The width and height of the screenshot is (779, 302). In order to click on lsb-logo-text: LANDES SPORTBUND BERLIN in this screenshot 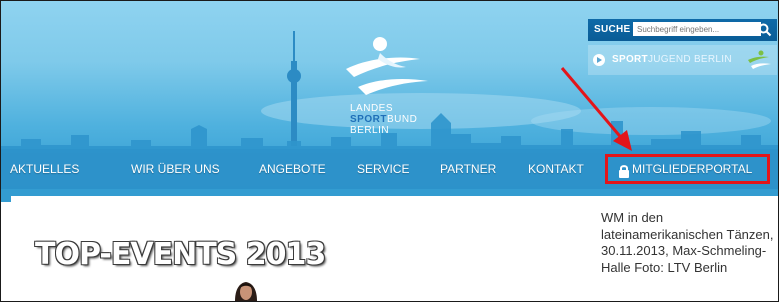, I will do `click(383, 119)`.